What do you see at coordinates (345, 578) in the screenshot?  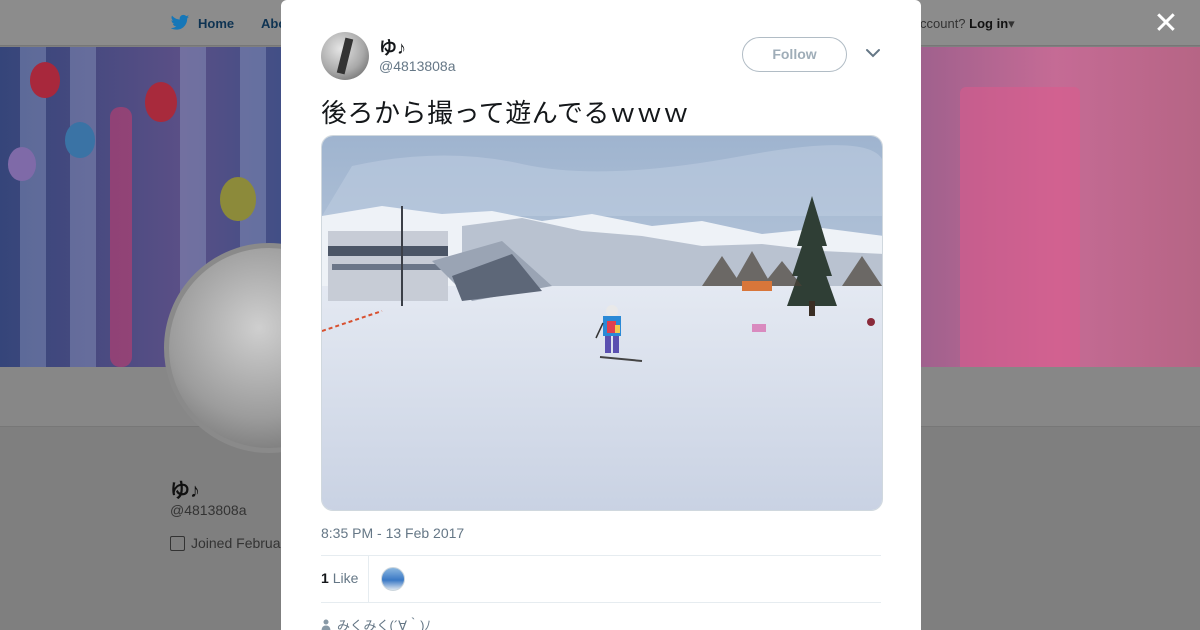 I see `like-count-label: Like` at bounding box center [345, 578].